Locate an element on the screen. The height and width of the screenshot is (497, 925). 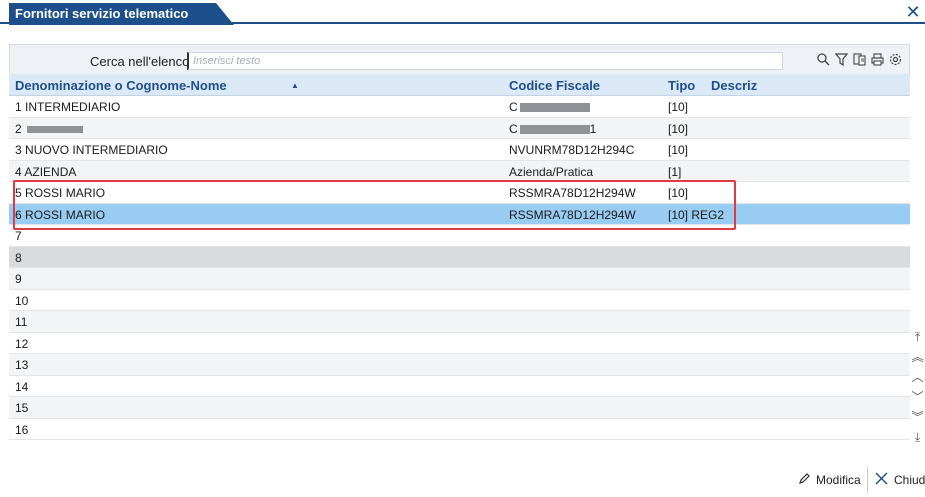
row-descr: REG2 is located at coordinates (708, 214).